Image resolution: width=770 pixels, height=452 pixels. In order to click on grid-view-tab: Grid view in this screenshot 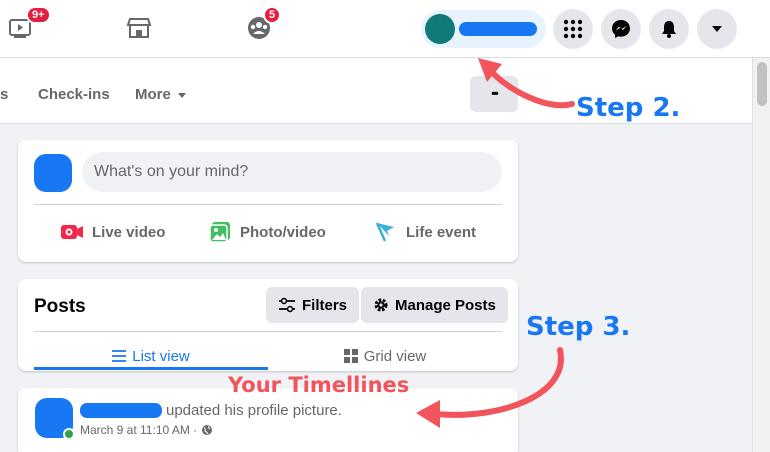, I will do `click(385, 356)`.